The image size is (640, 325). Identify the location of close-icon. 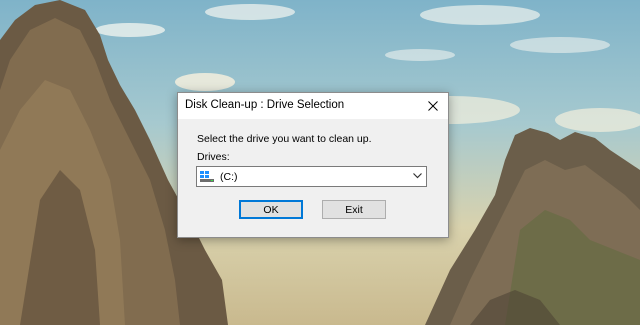
(433, 106).